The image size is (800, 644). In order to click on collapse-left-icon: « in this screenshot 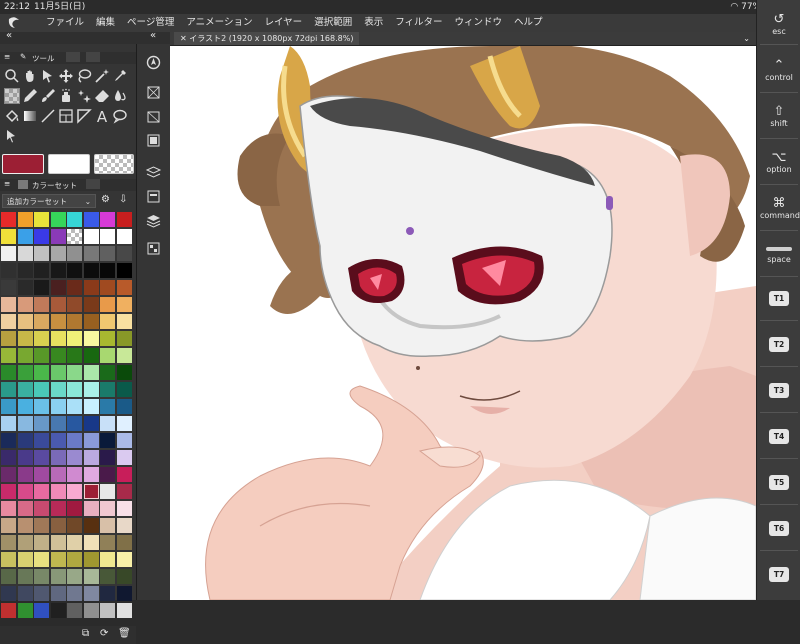, I will do `click(9, 35)`.